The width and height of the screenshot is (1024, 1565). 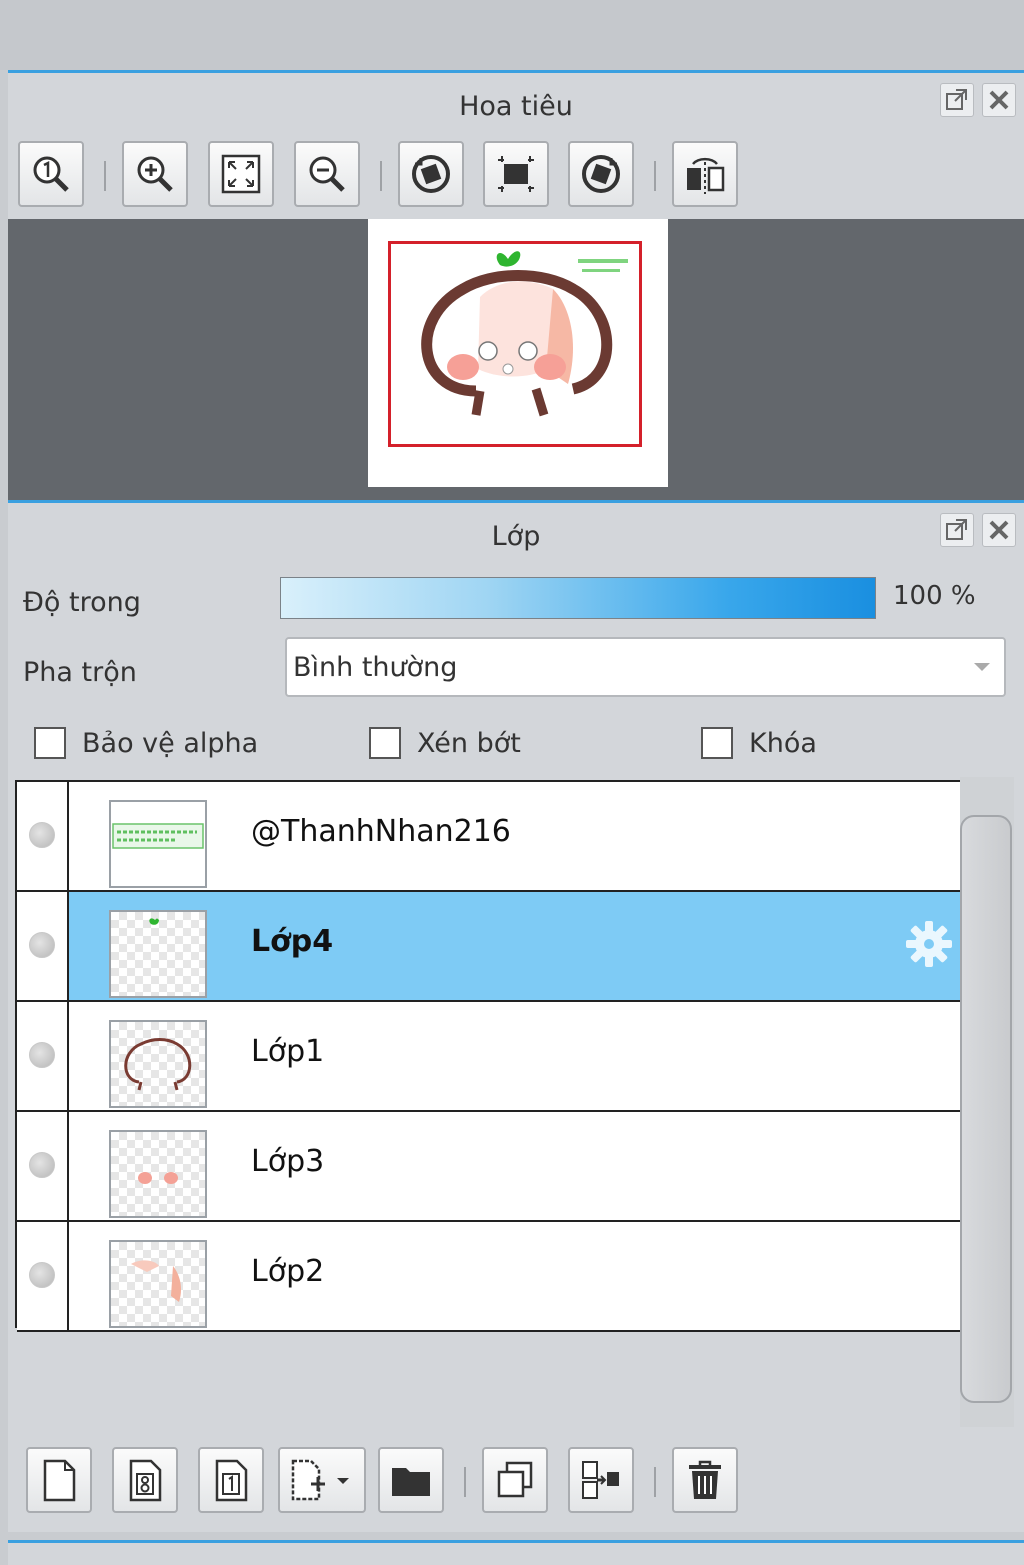 I want to click on new-8bit-layer-icon, so click(x=145, y=1480).